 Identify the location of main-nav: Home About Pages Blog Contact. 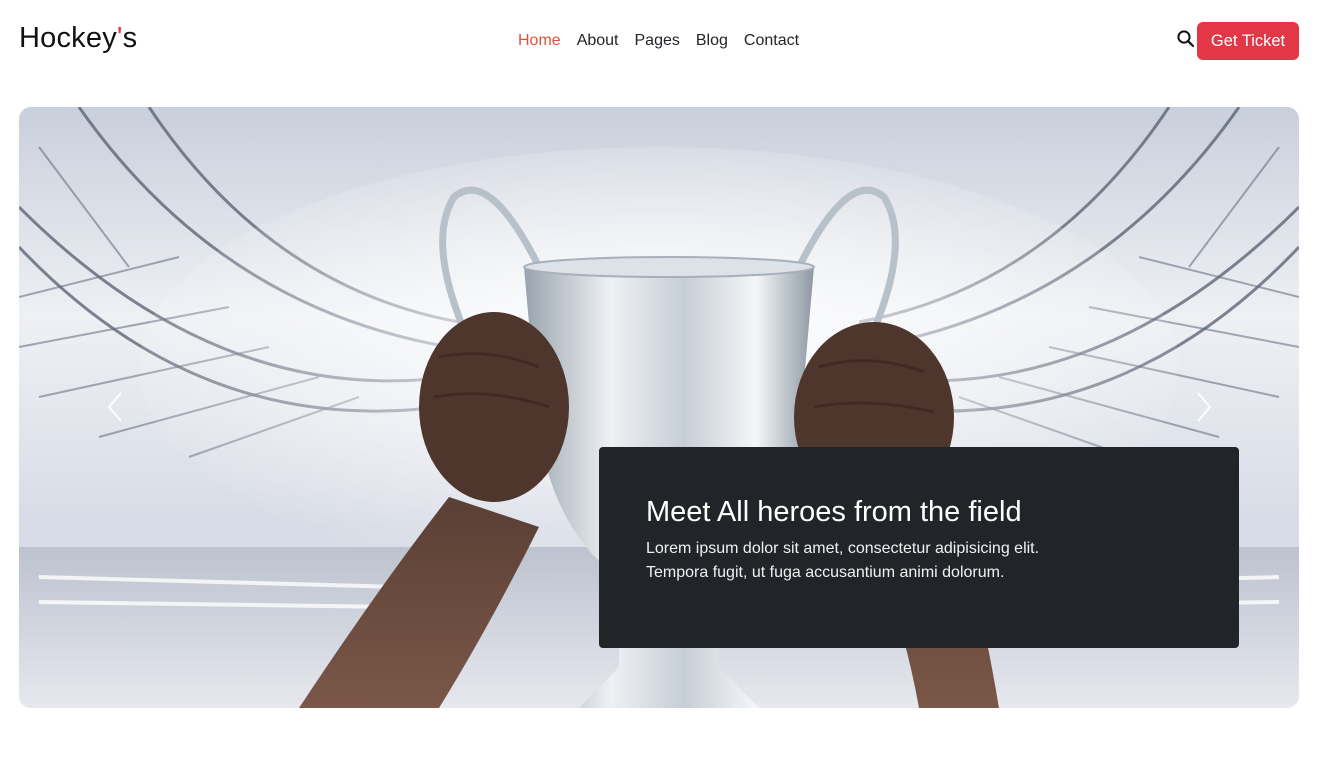
(666, 41).